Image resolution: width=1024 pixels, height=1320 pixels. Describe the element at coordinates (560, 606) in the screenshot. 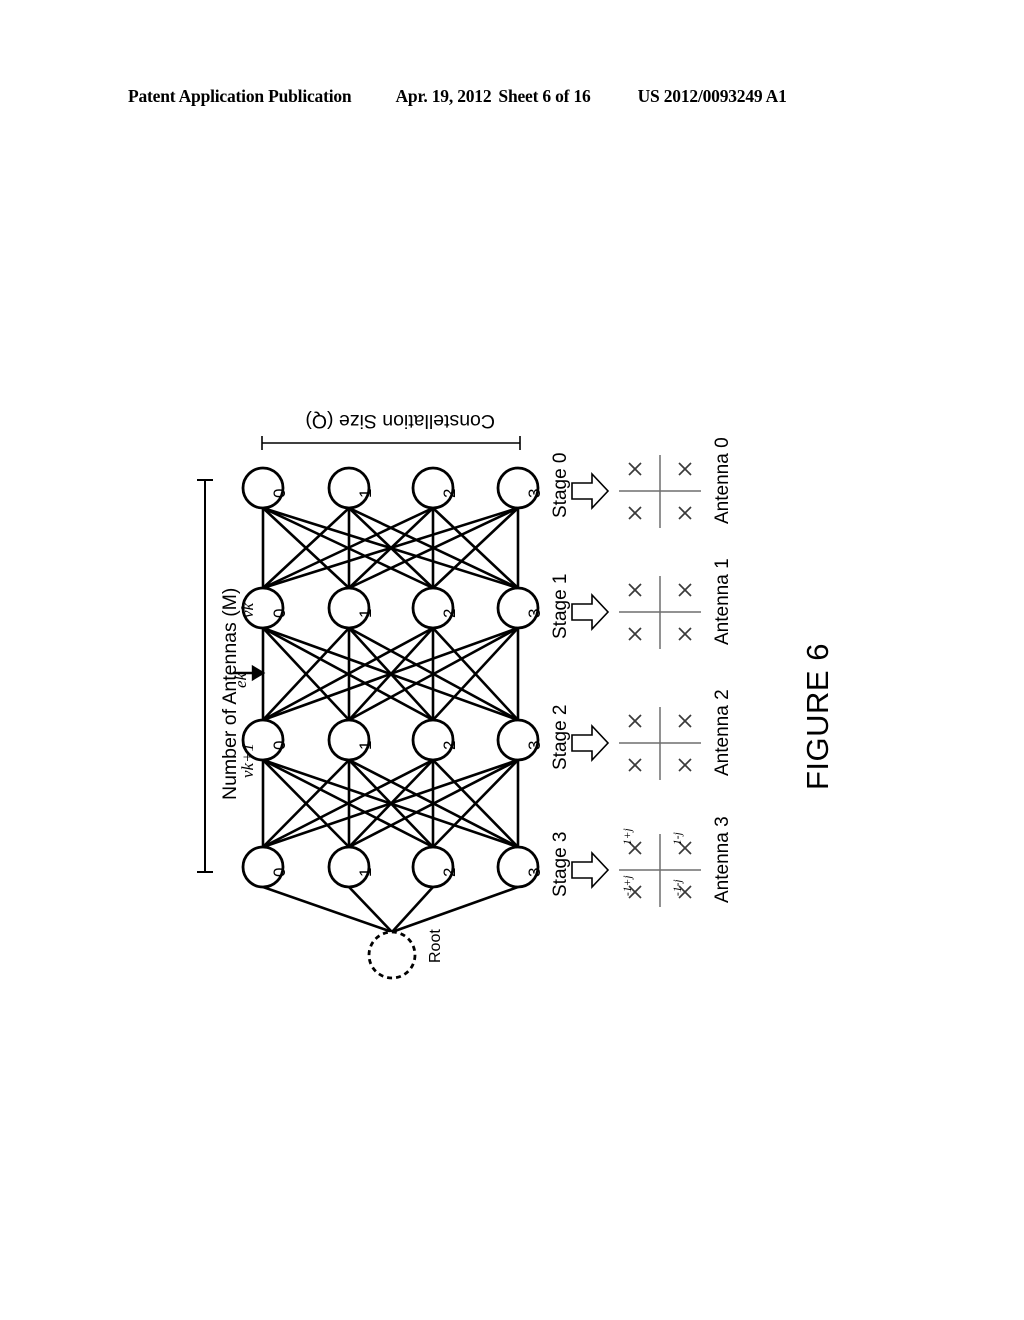

I see `stage-label-1: Stage 1` at that location.